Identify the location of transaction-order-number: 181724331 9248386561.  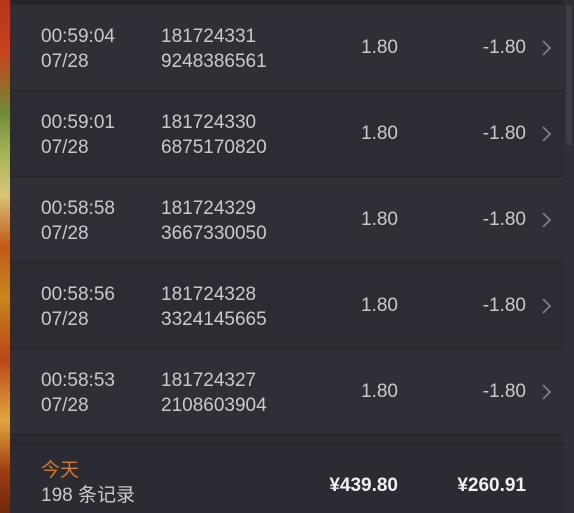
(214, 49).